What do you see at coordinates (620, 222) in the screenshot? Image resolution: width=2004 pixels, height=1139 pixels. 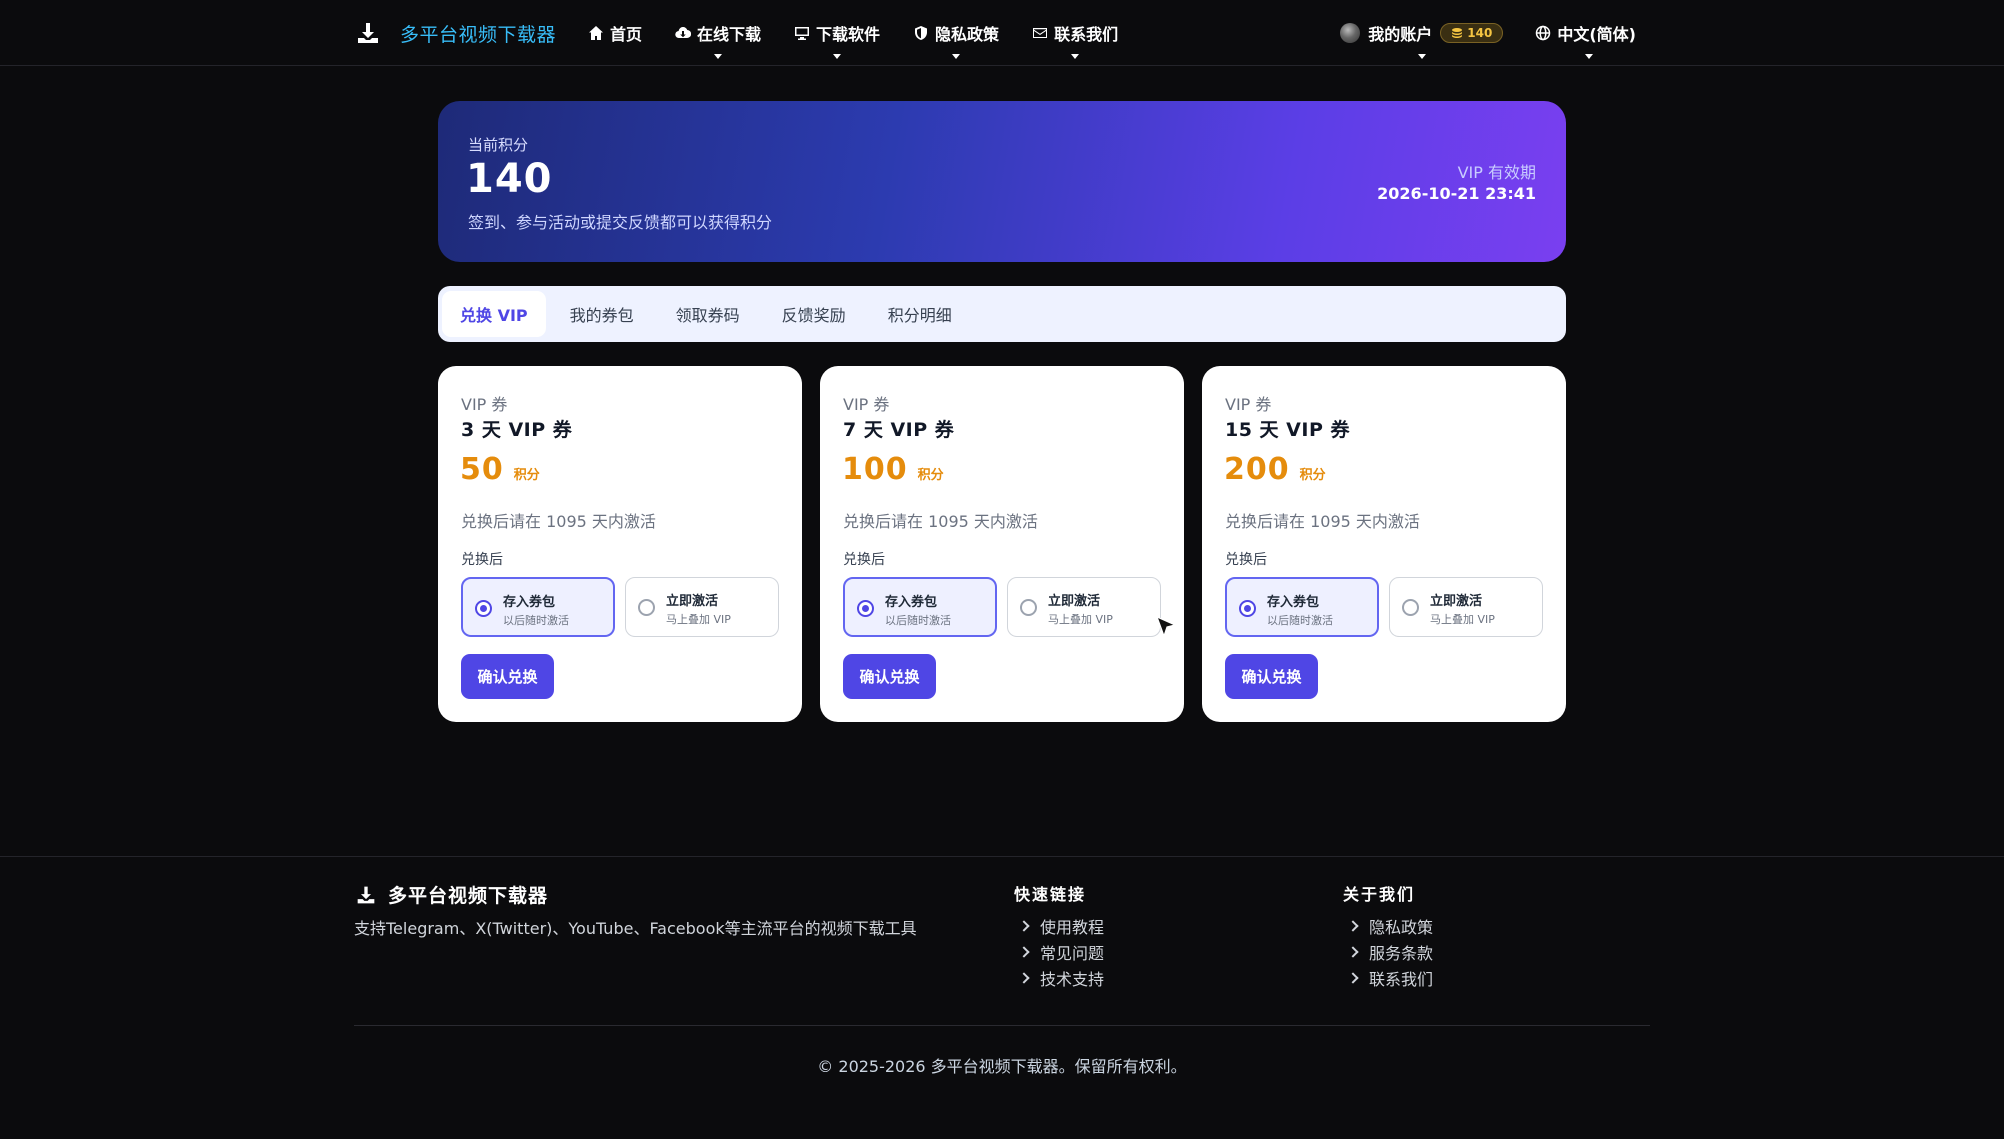 I see `points-hint: 签到、参与活动或提交反馈都可以获得积分` at bounding box center [620, 222].